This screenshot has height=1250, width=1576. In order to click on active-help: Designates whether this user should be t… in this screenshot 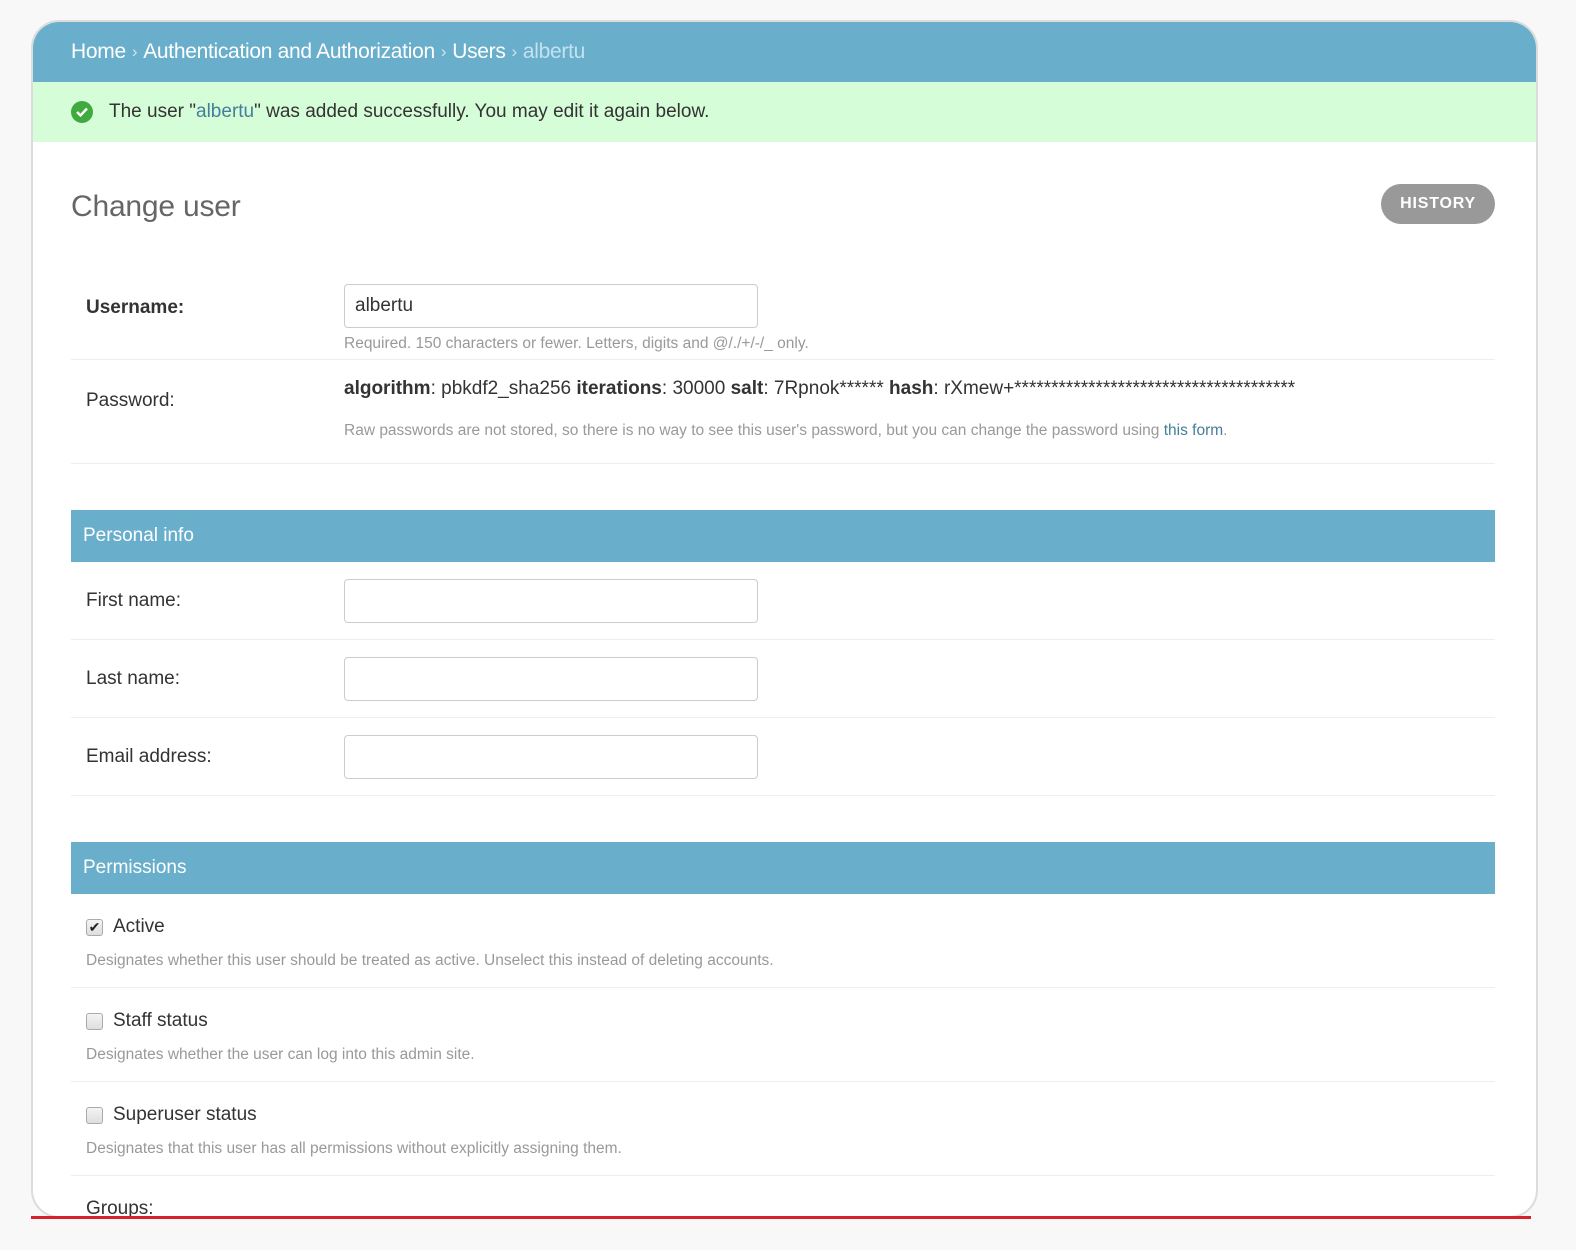, I will do `click(430, 960)`.